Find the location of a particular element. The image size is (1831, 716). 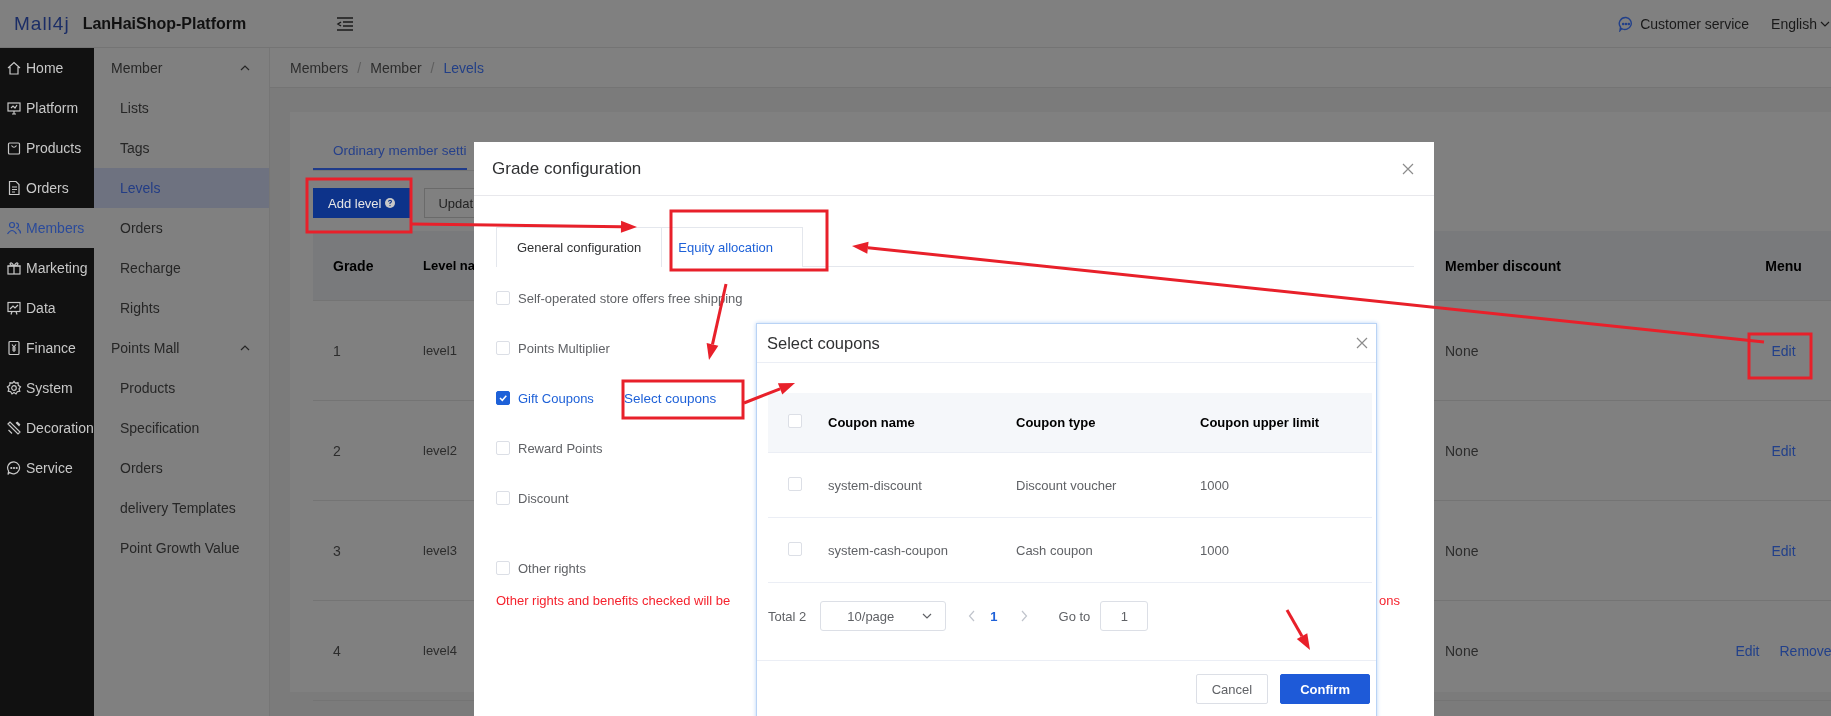

submenu-item: Tags is located at coordinates (181, 148).